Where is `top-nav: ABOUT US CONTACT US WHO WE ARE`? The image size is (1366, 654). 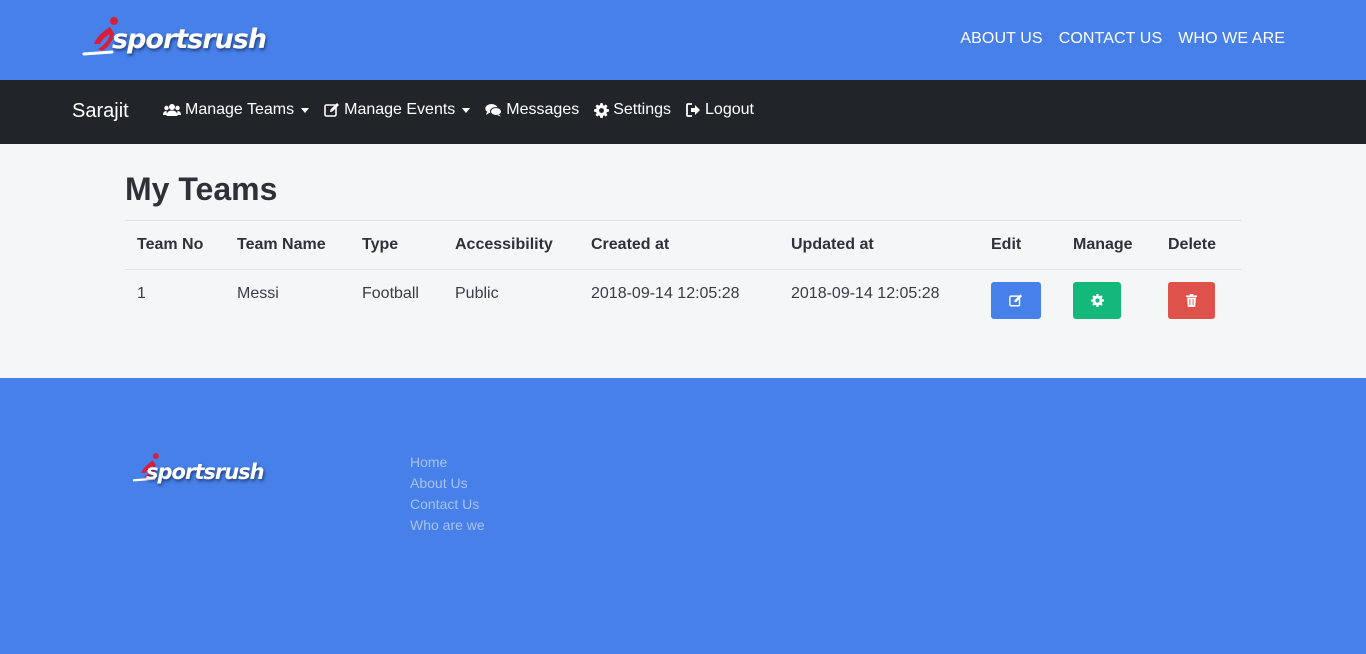 top-nav: ABOUT US CONTACT US WHO WE ARE is located at coordinates (1122, 39).